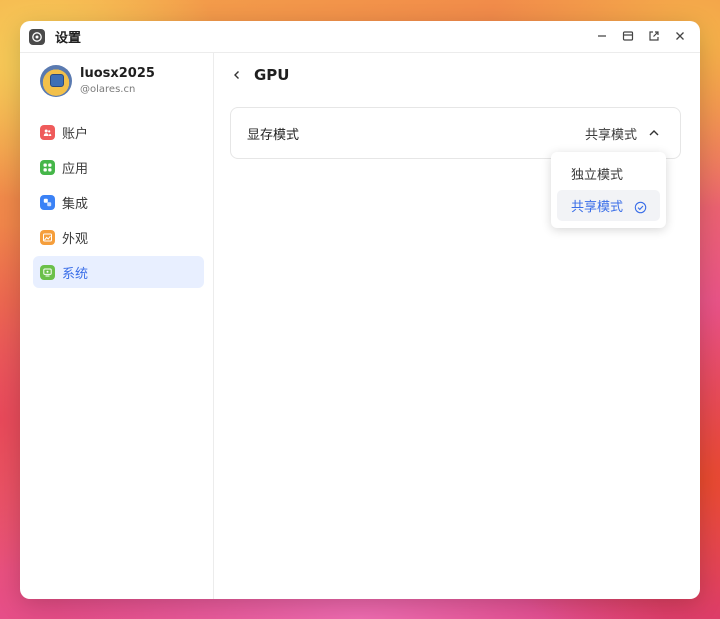  What do you see at coordinates (75, 169) in the screenshot?
I see `sidebar-item-label: 应用` at bounding box center [75, 169].